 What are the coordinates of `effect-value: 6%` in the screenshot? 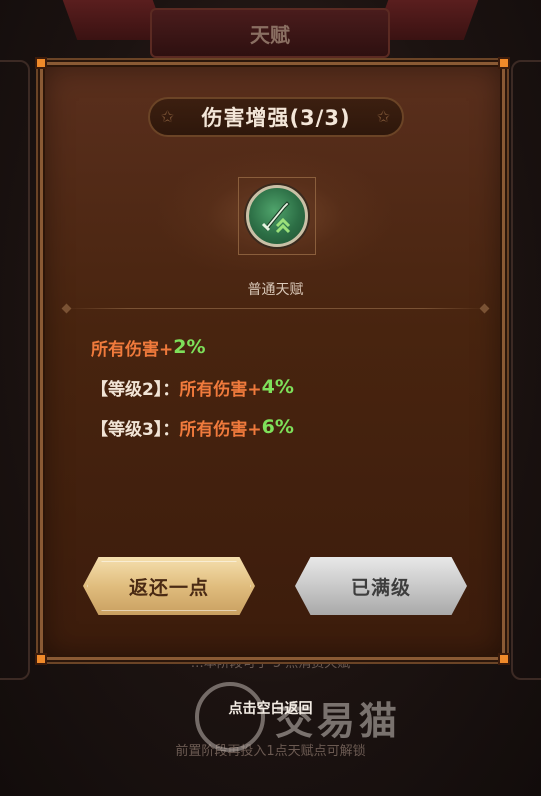 It's located at (277, 427).